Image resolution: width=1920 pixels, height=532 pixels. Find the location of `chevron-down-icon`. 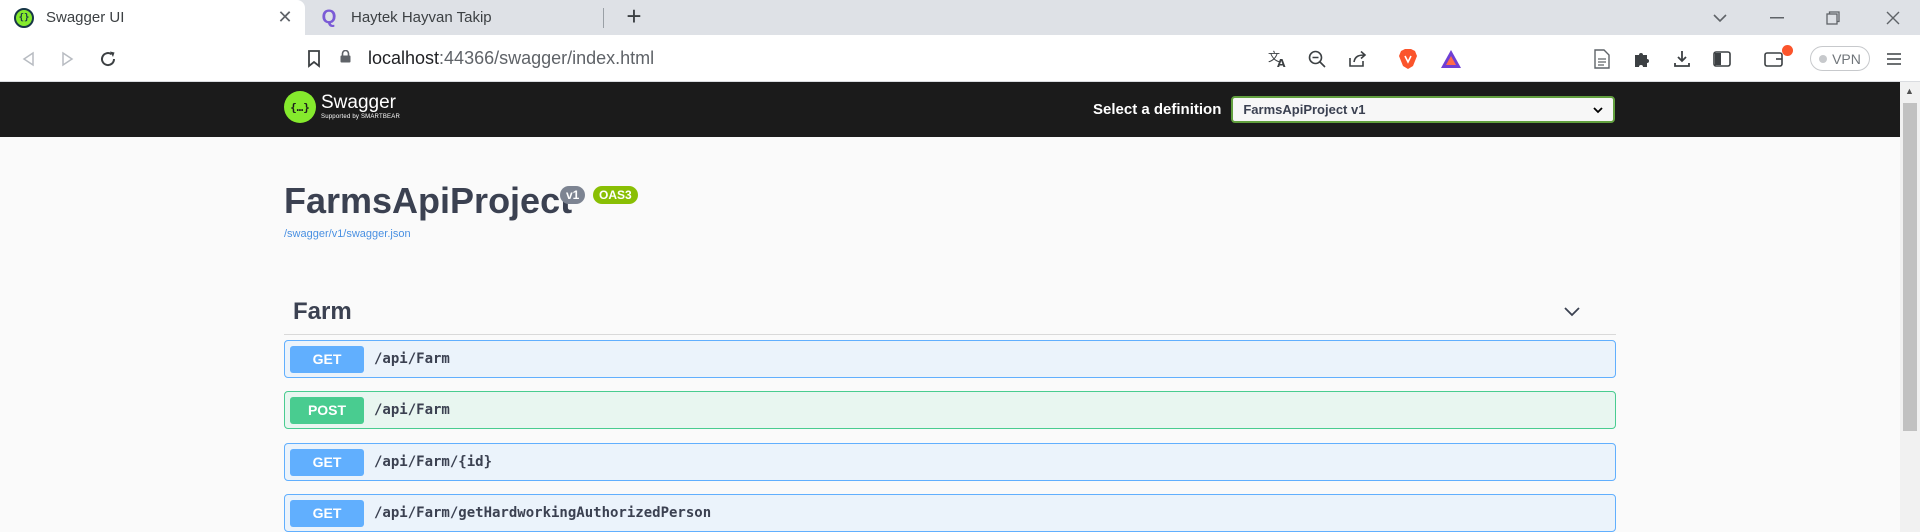

chevron-down-icon is located at coordinates (1598, 110).